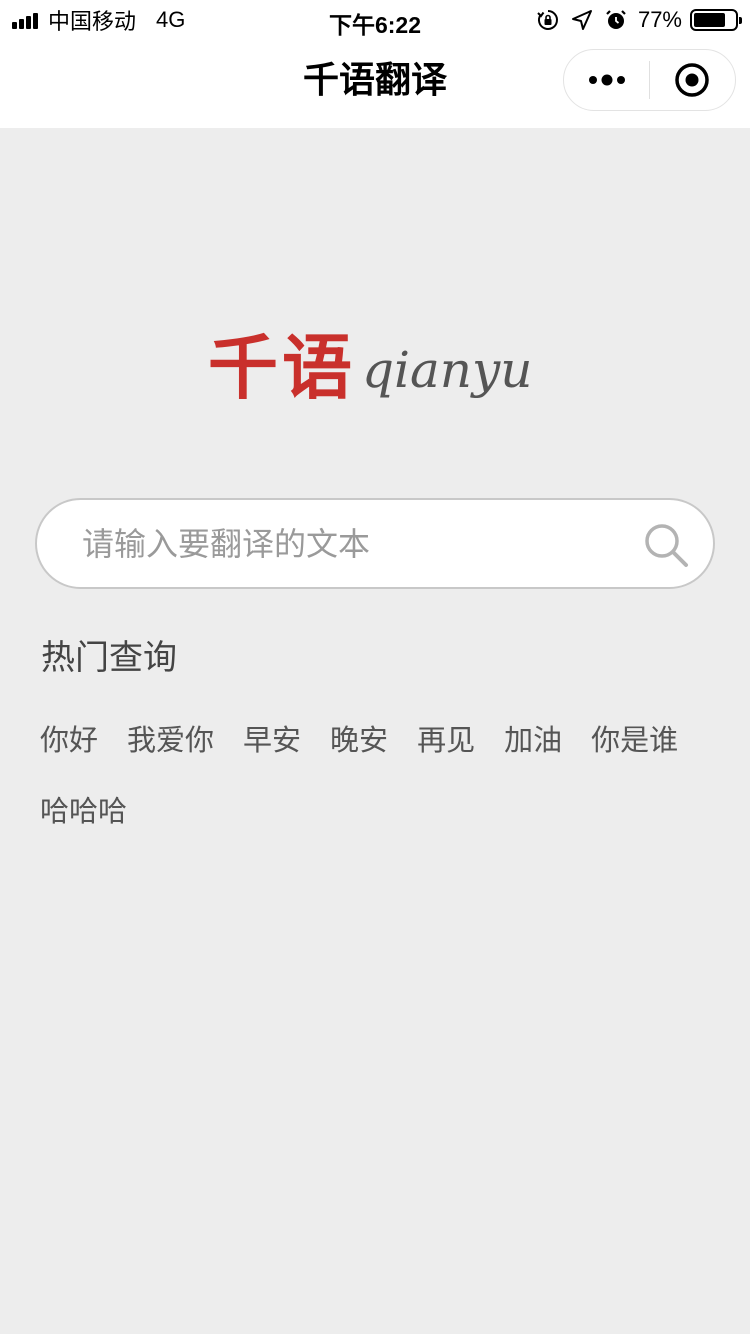  What do you see at coordinates (375, 84) in the screenshot?
I see `nav-bar: 千语翻译` at bounding box center [375, 84].